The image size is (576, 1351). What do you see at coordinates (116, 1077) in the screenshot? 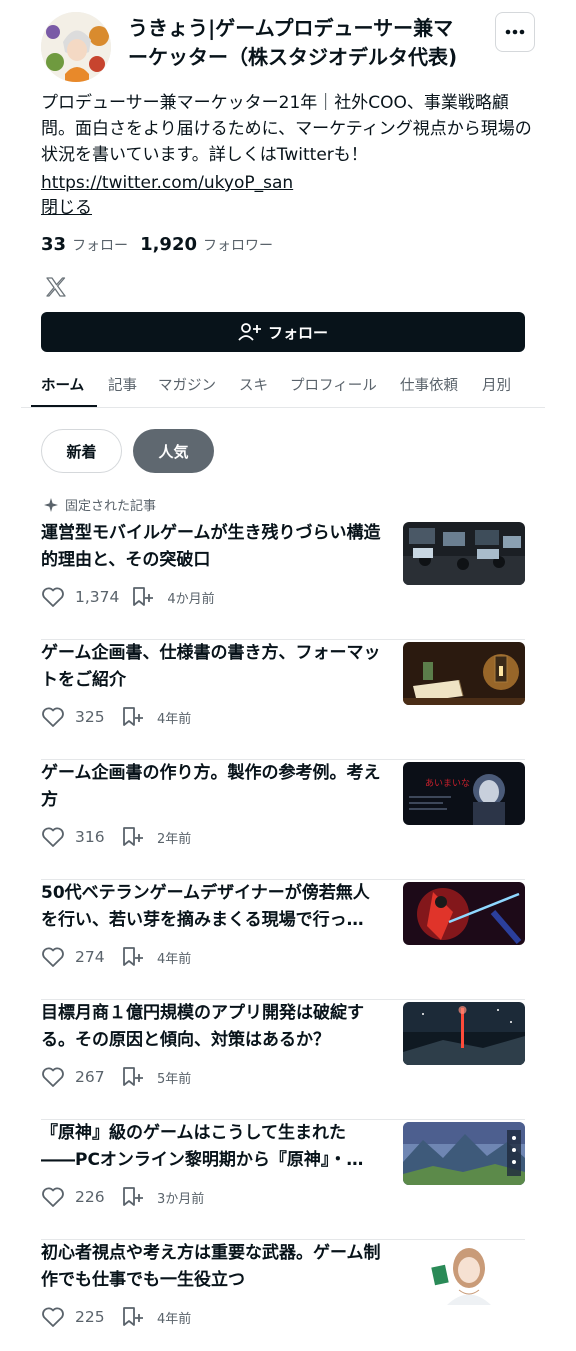
I see `article-meta: 267 5年前` at bounding box center [116, 1077].